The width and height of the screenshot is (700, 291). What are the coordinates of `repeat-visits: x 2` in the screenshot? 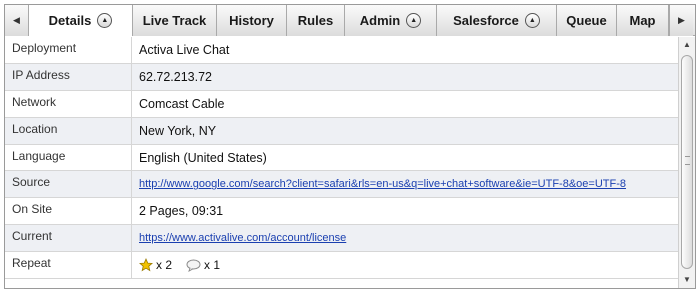 It's located at (155, 265).